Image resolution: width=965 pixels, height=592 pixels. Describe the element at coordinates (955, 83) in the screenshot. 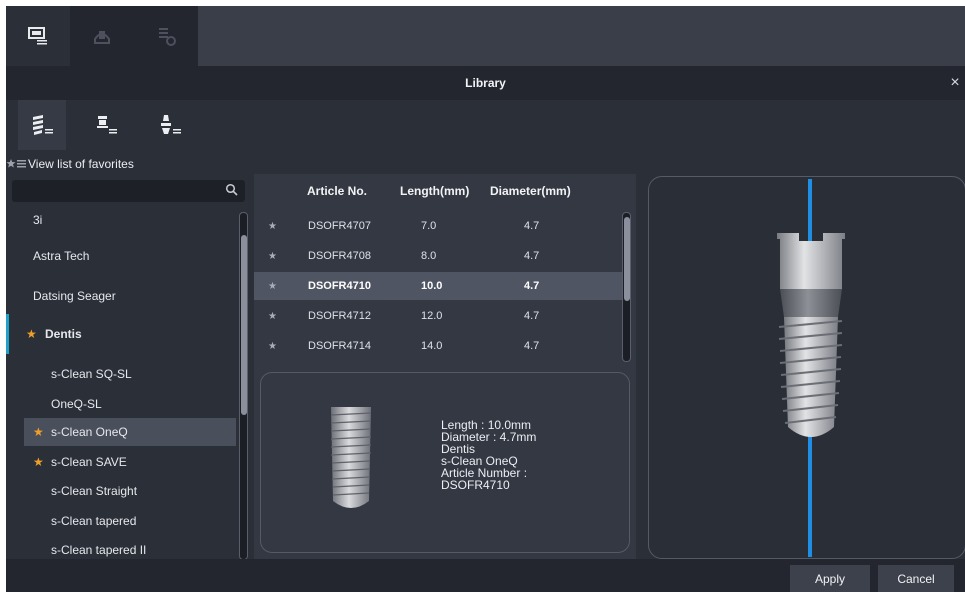

I see `close-icon: ×` at that location.